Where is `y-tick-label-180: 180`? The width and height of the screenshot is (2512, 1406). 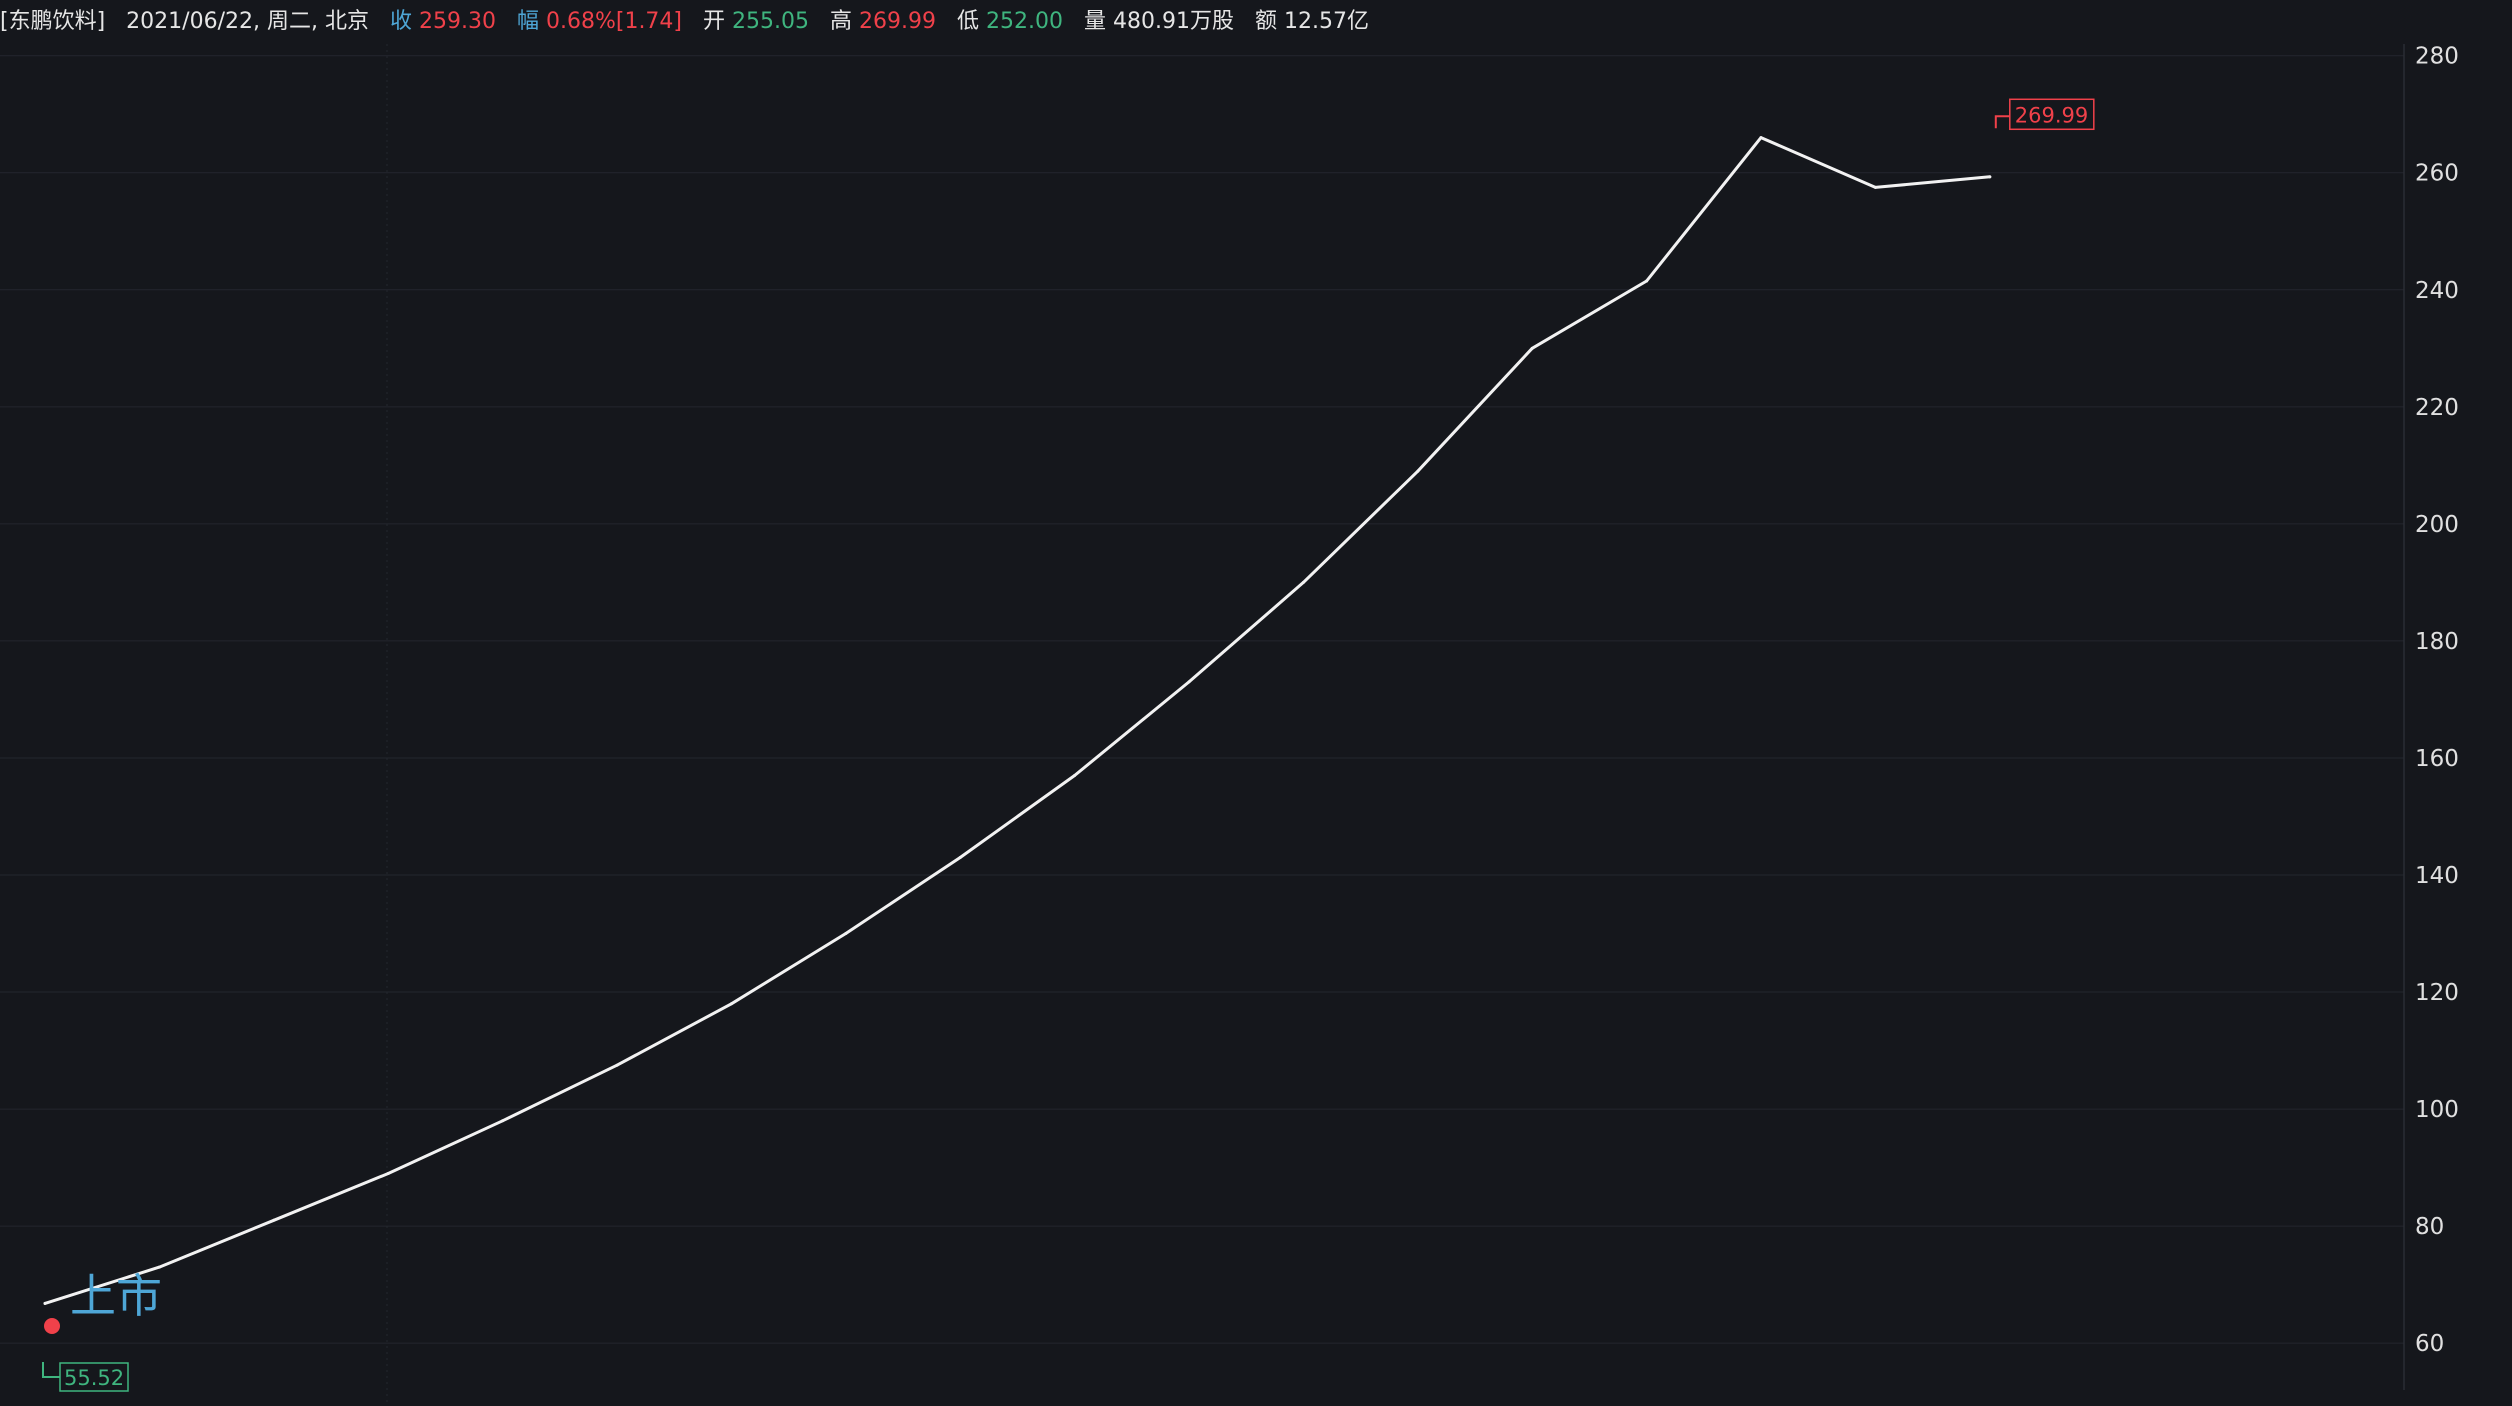 y-tick-label-180: 180 is located at coordinates (2437, 642).